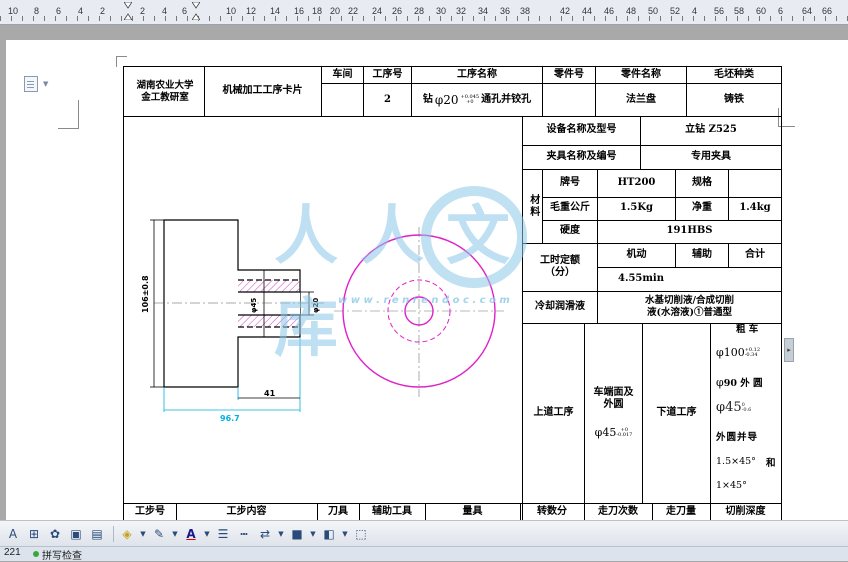 The image size is (848, 562). Describe the element at coordinates (329, 534) in the screenshot. I see `3d-style-icon: ◧` at that location.